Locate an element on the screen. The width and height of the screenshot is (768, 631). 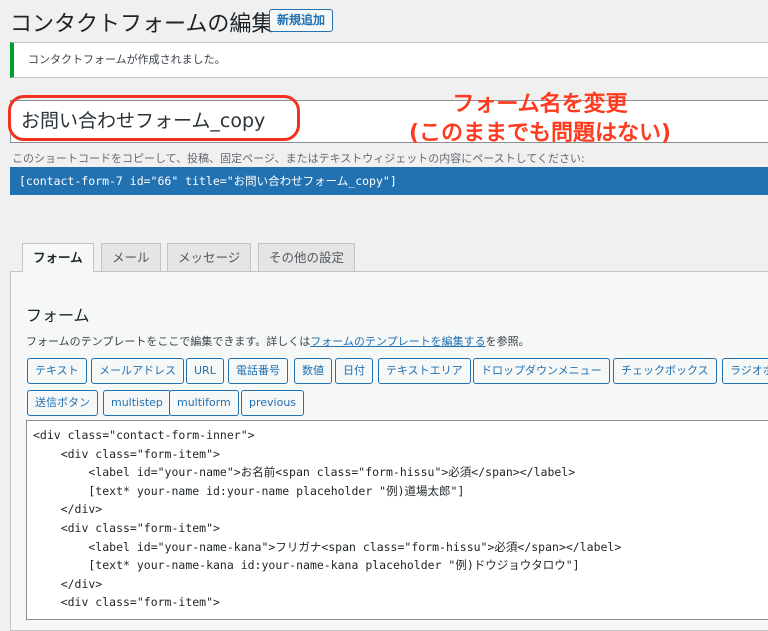
tab-form: フォーム is located at coordinates (58, 258).